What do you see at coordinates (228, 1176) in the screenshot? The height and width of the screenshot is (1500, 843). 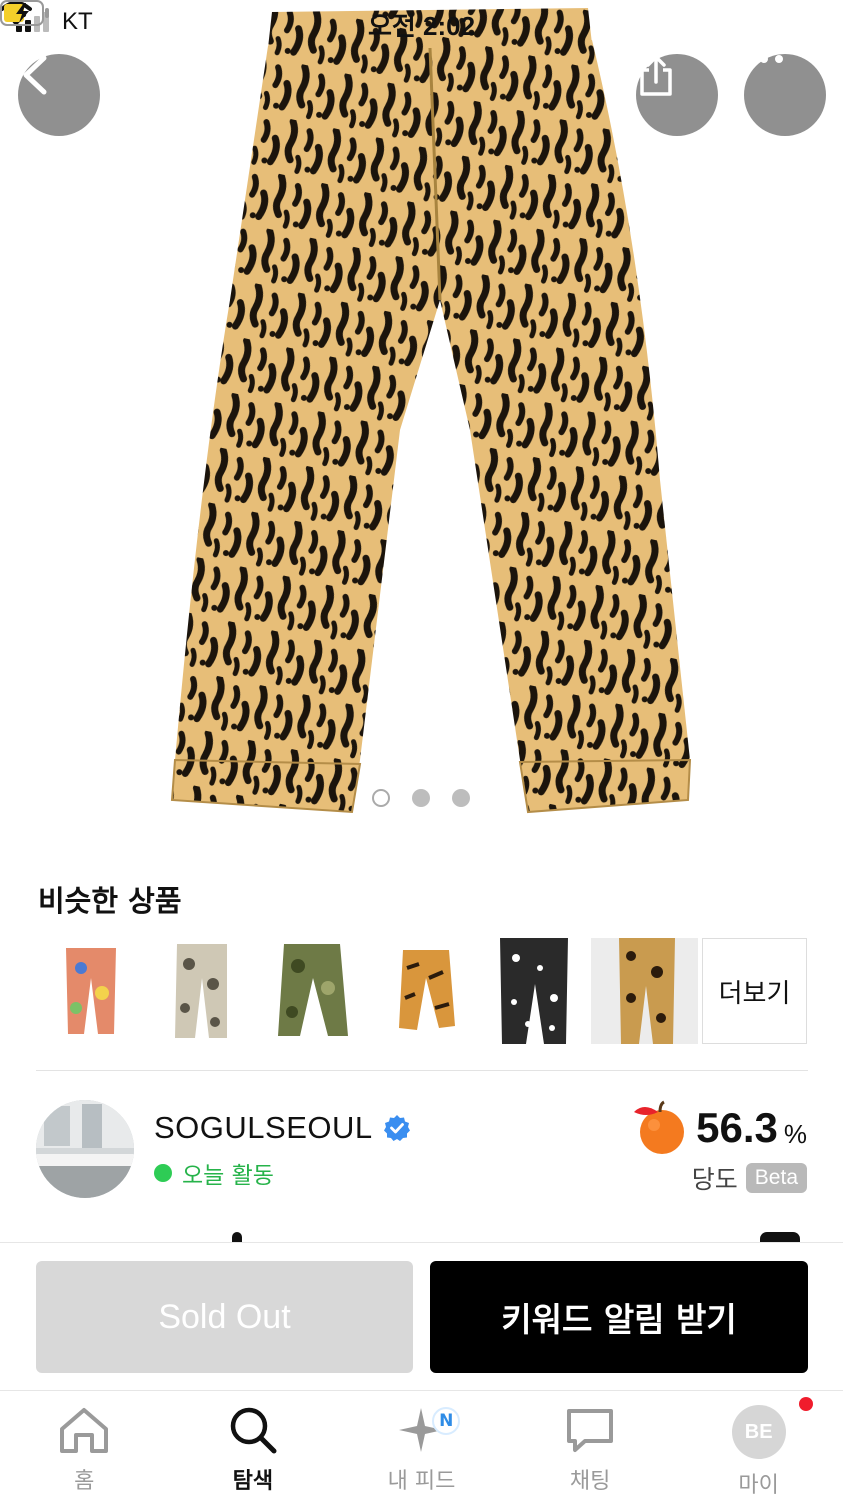 I see `activity-label: 오늘 활동` at bounding box center [228, 1176].